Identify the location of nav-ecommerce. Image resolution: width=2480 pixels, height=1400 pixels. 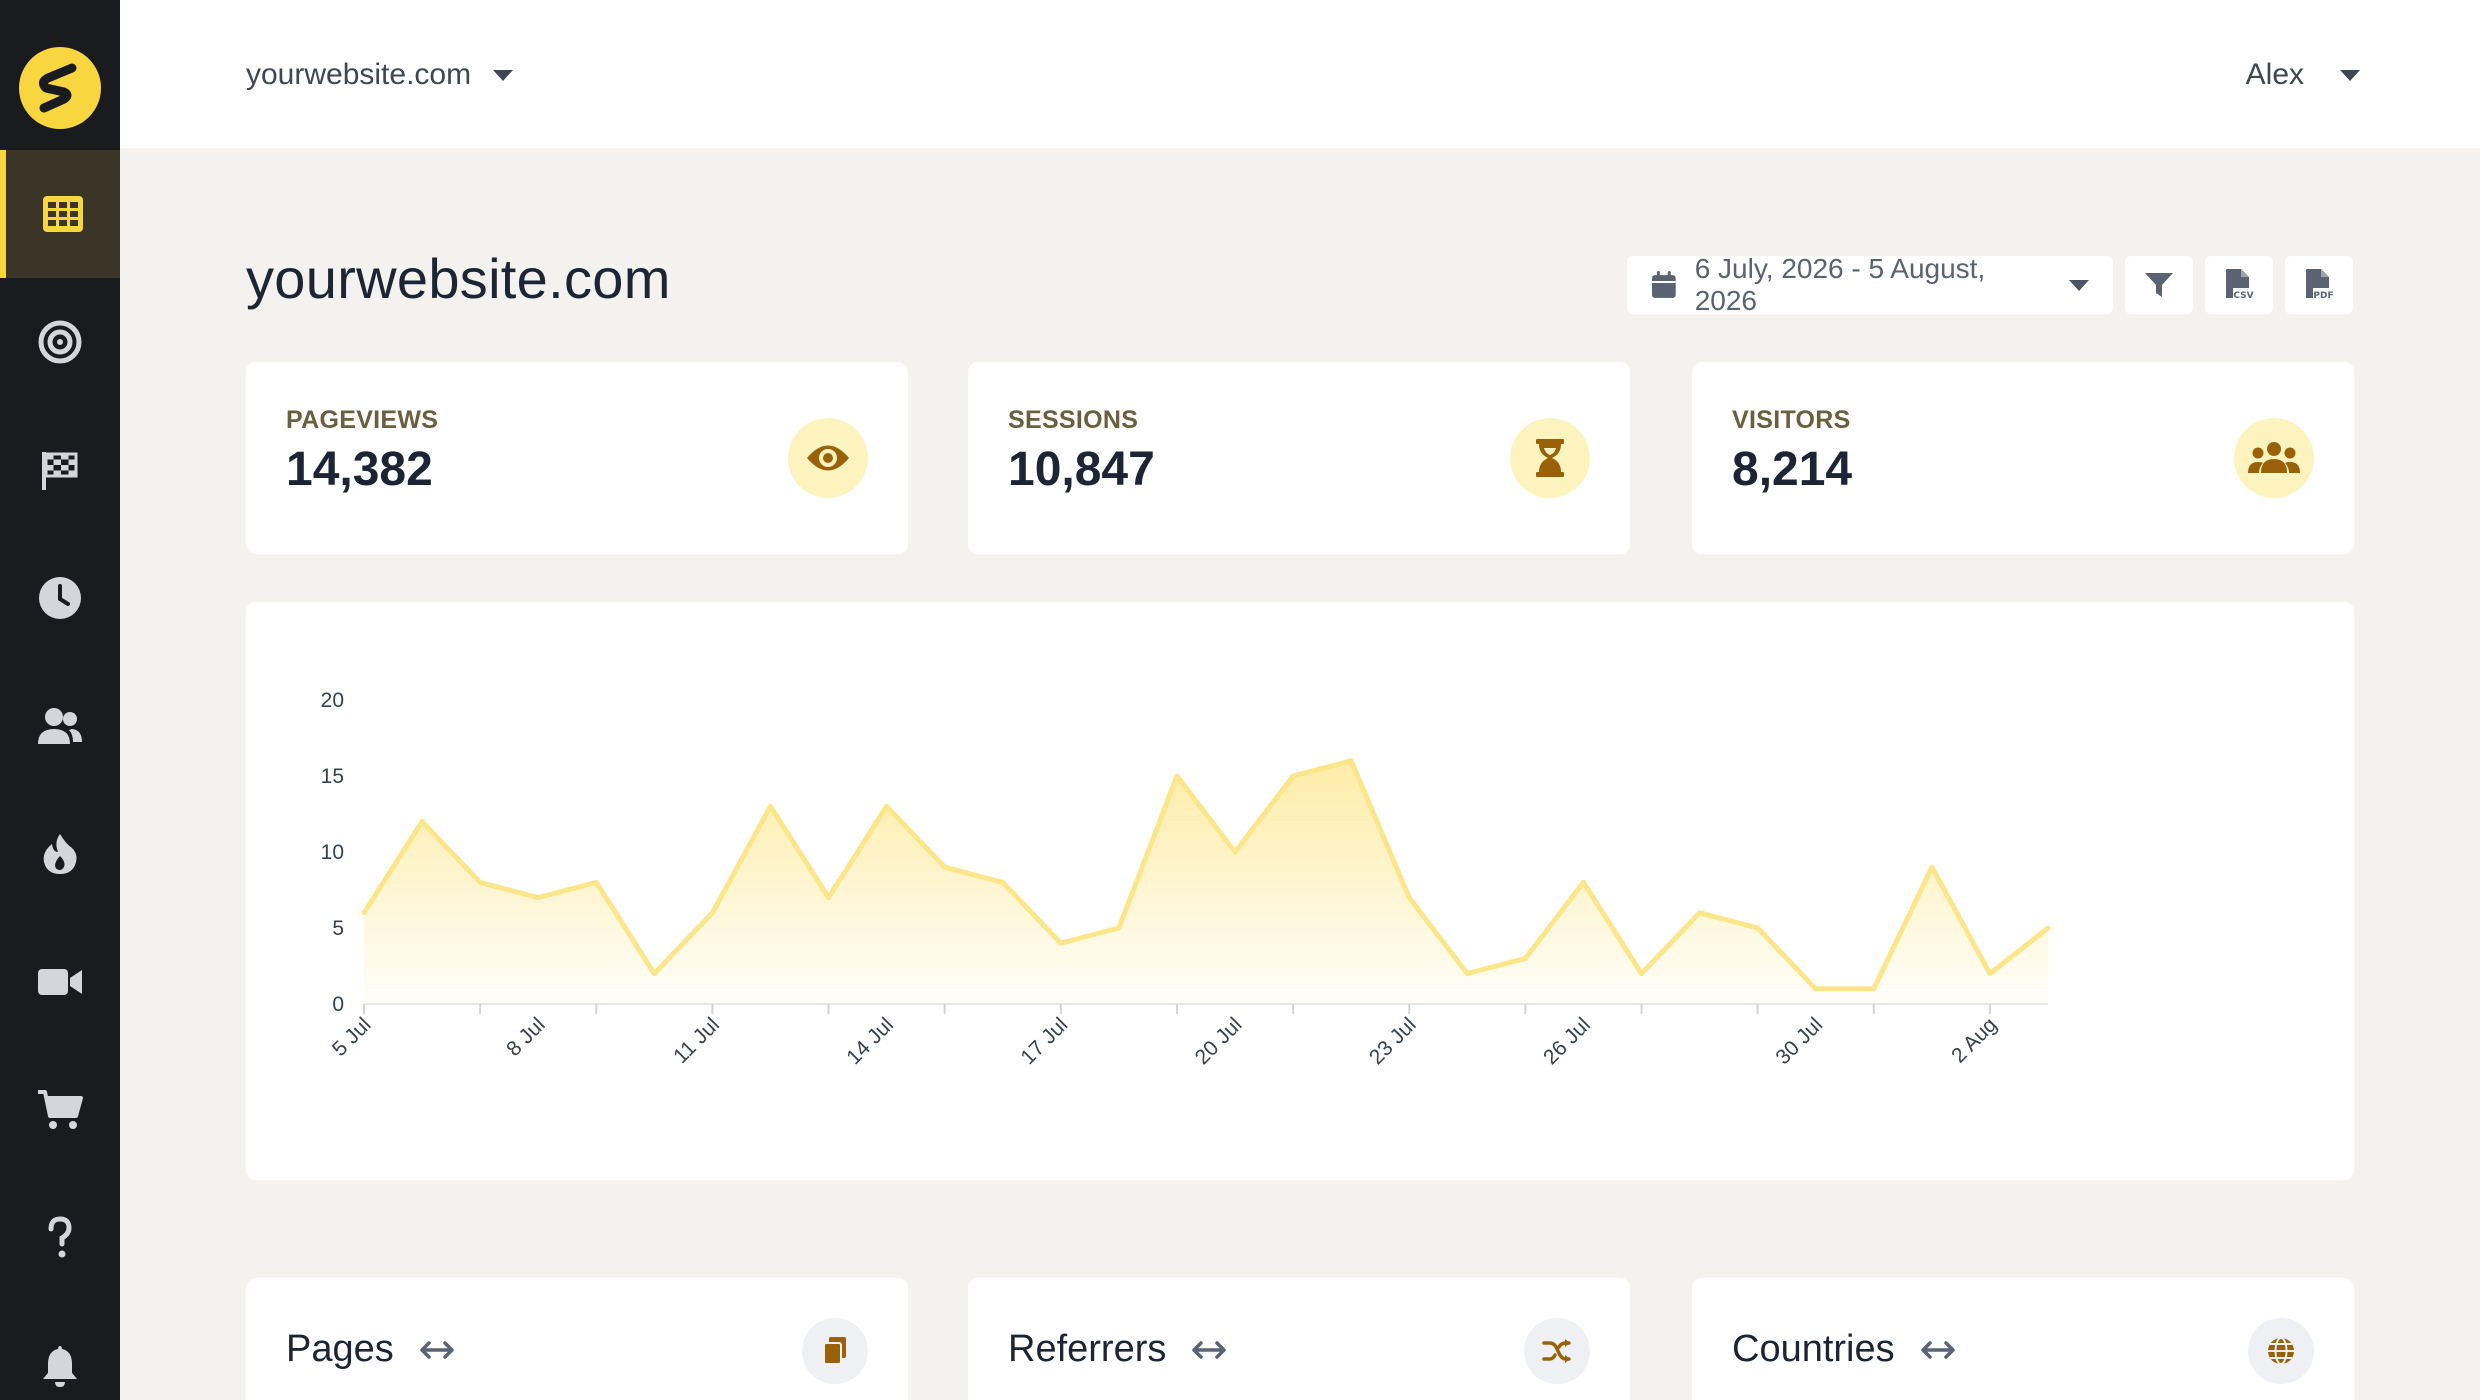
(60, 1110).